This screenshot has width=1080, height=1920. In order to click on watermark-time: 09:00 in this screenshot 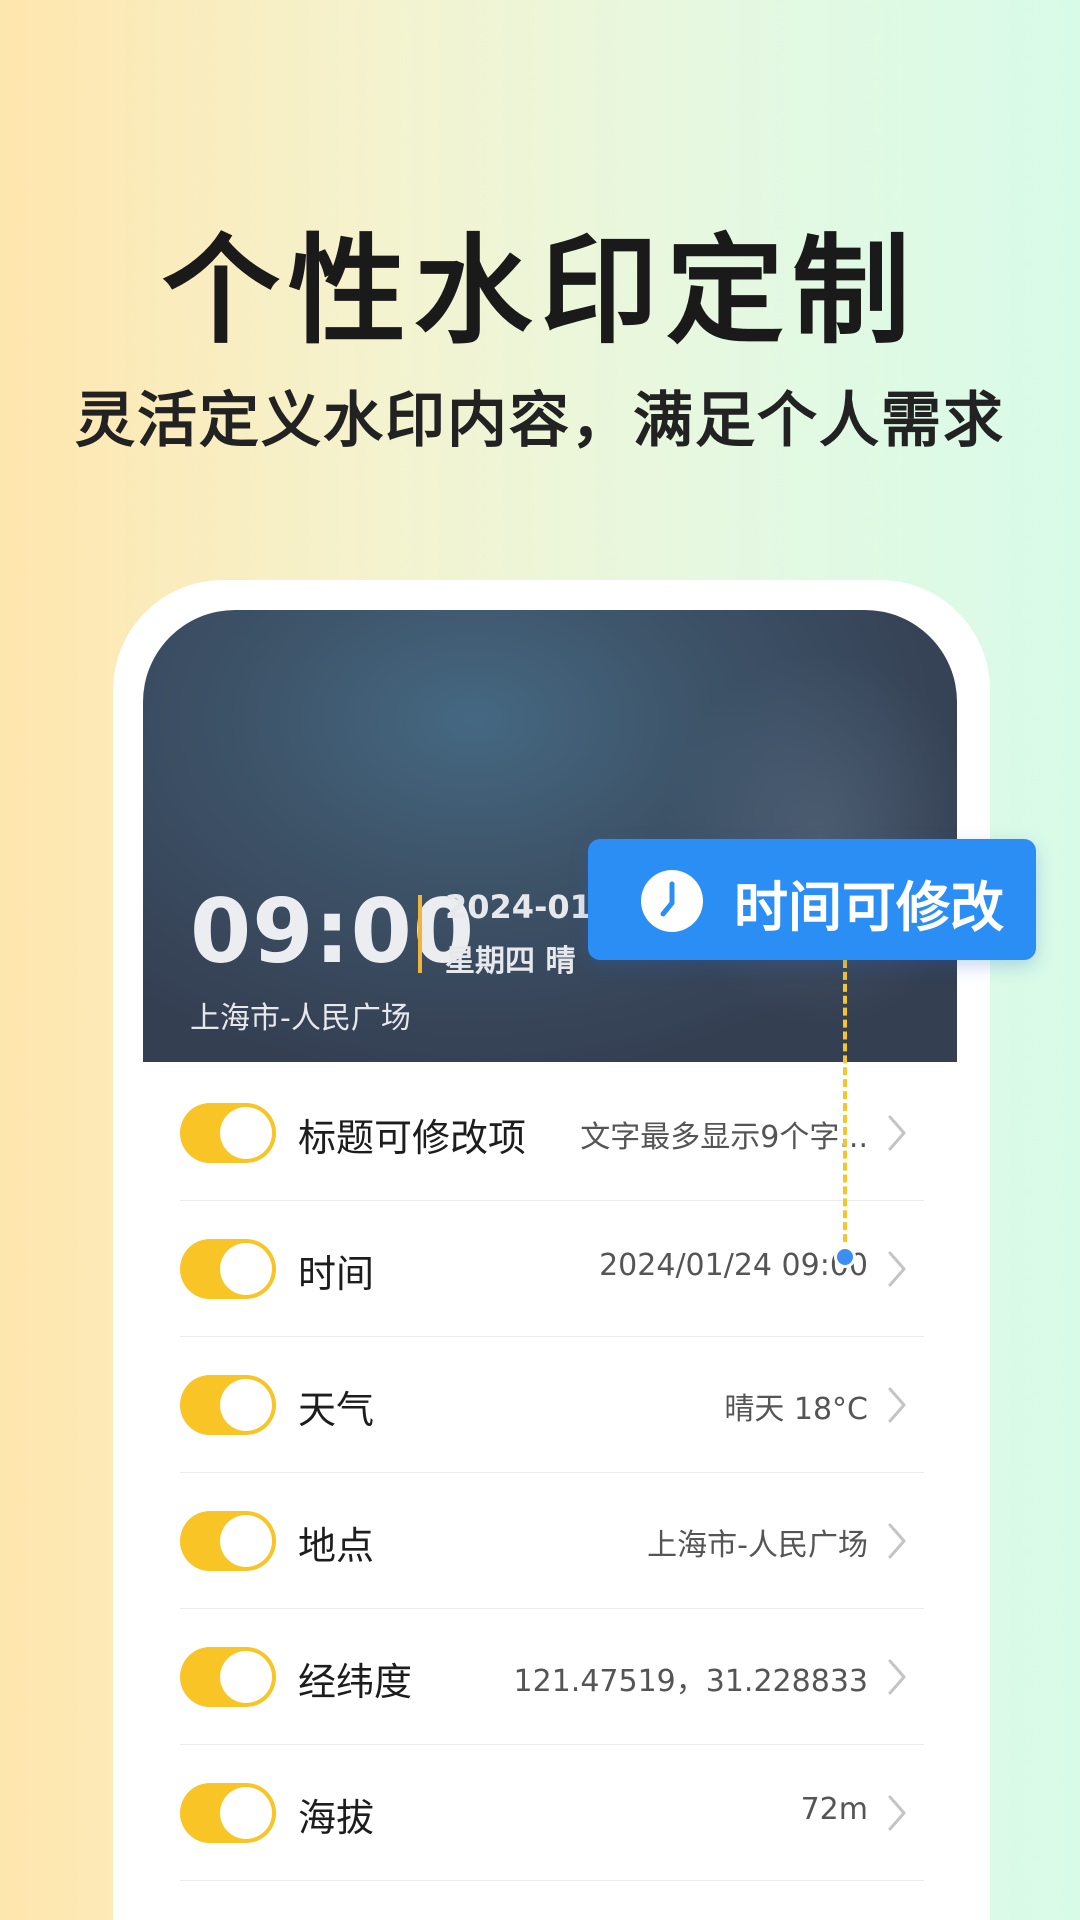, I will do `click(333, 931)`.